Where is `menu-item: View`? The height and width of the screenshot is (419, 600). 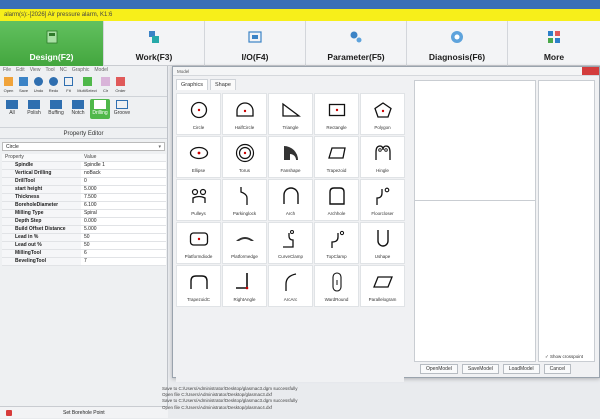
menu-item: View is located at coordinates (35, 70).